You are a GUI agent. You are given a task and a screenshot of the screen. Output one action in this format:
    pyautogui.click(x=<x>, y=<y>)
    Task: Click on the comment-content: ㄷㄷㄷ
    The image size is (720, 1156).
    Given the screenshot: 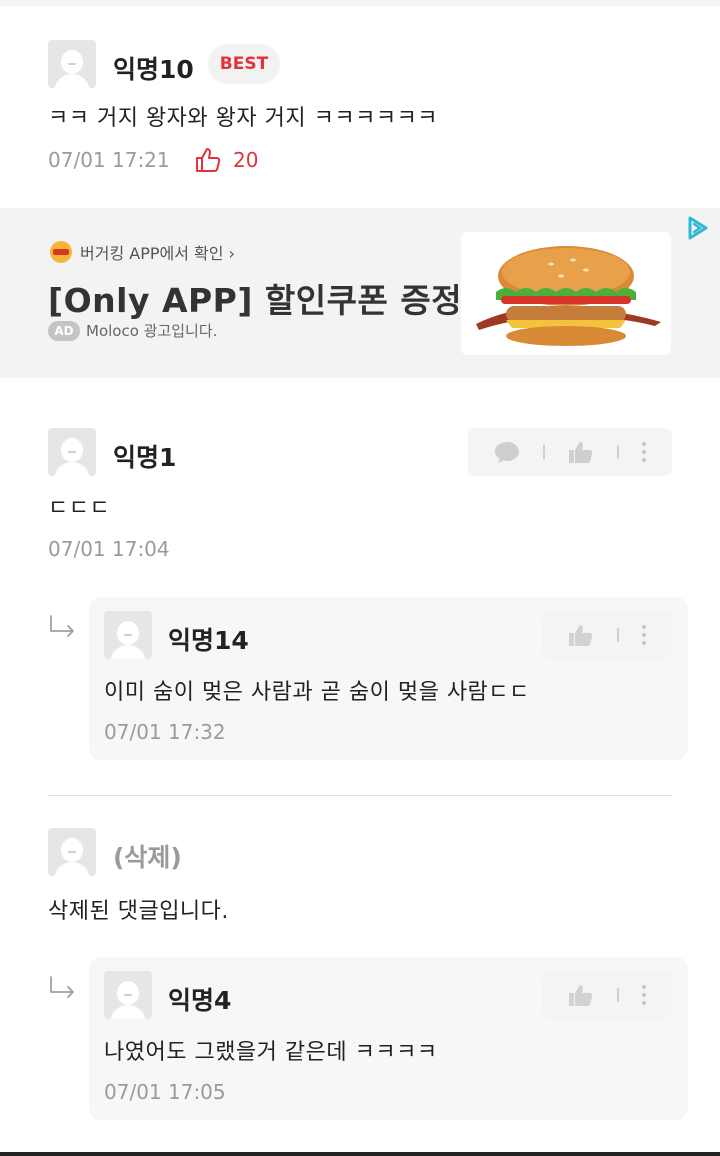 What is the action you would take?
    pyautogui.click(x=79, y=508)
    